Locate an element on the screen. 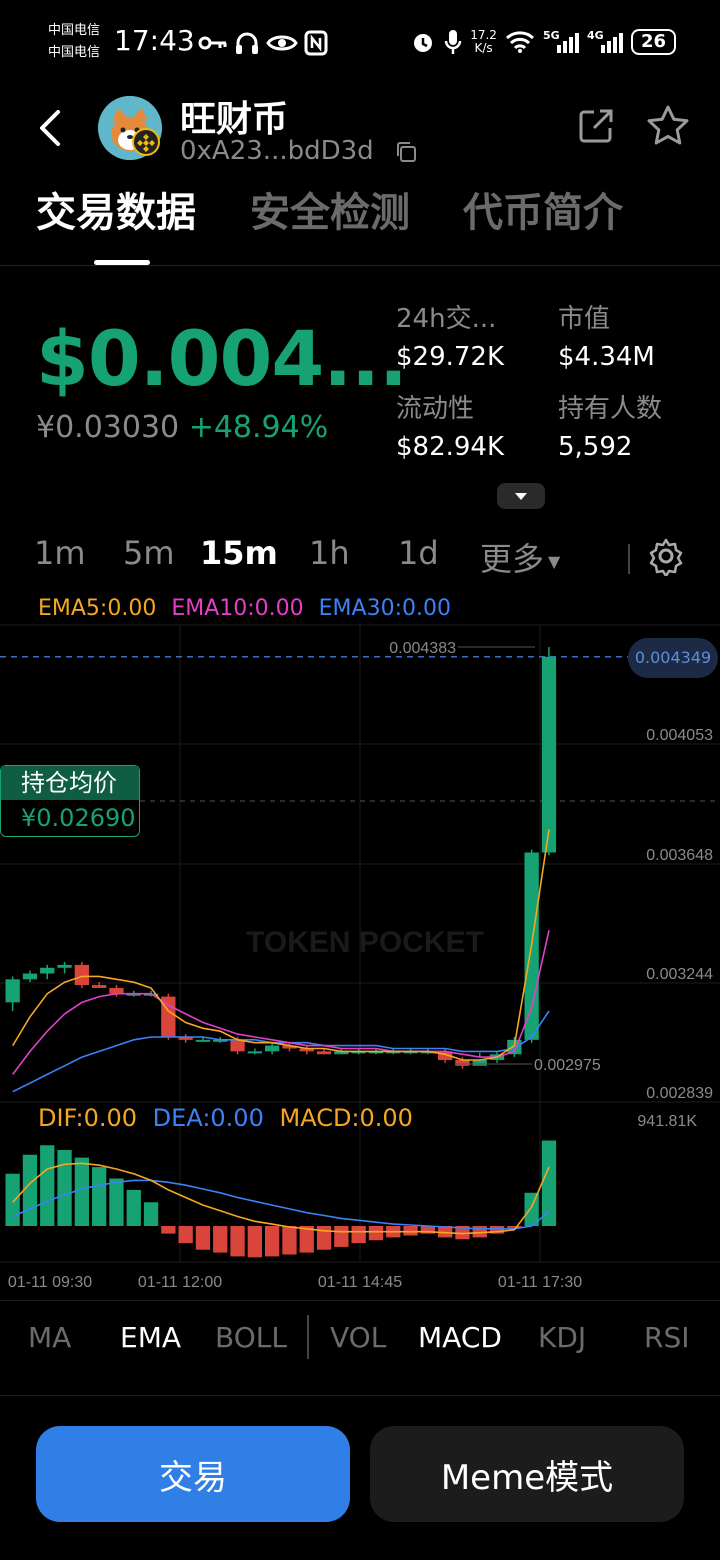  indicator-macd: MACD is located at coordinates (460, 1337).